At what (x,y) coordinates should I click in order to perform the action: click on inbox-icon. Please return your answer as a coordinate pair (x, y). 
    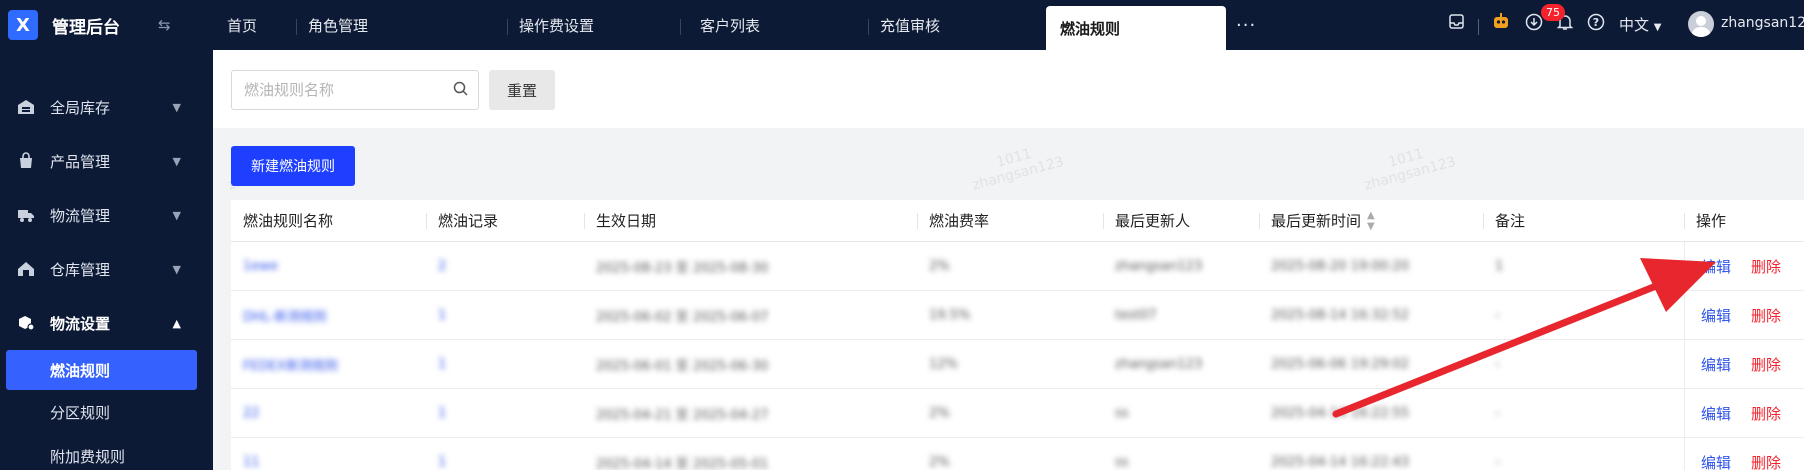
    Looking at the image, I should click on (1456, 23).